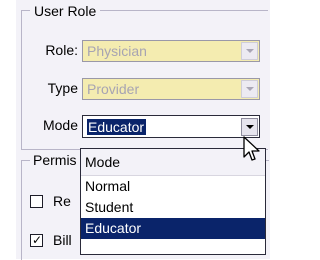 The width and height of the screenshot is (320, 260). I want to click on role-combo: Physician, so click(171, 51).